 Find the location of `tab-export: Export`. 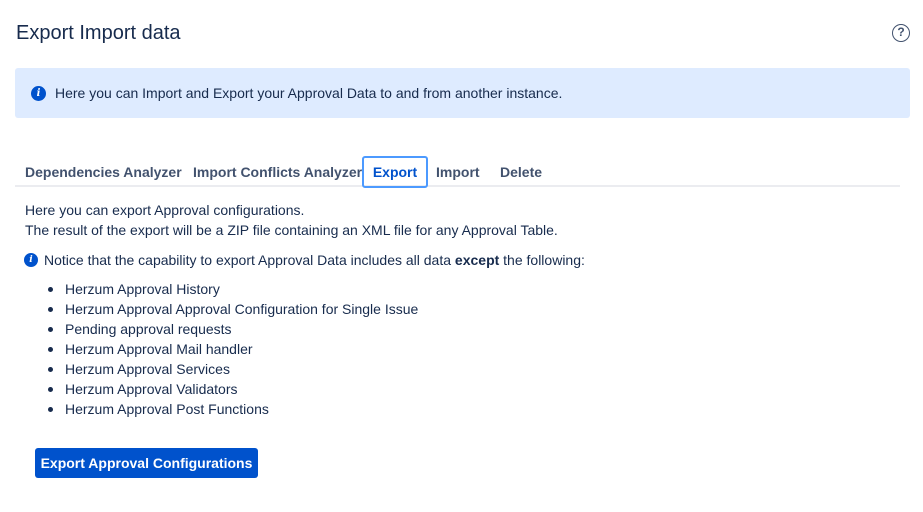

tab-export: Export is located at coordinates (395, 172).